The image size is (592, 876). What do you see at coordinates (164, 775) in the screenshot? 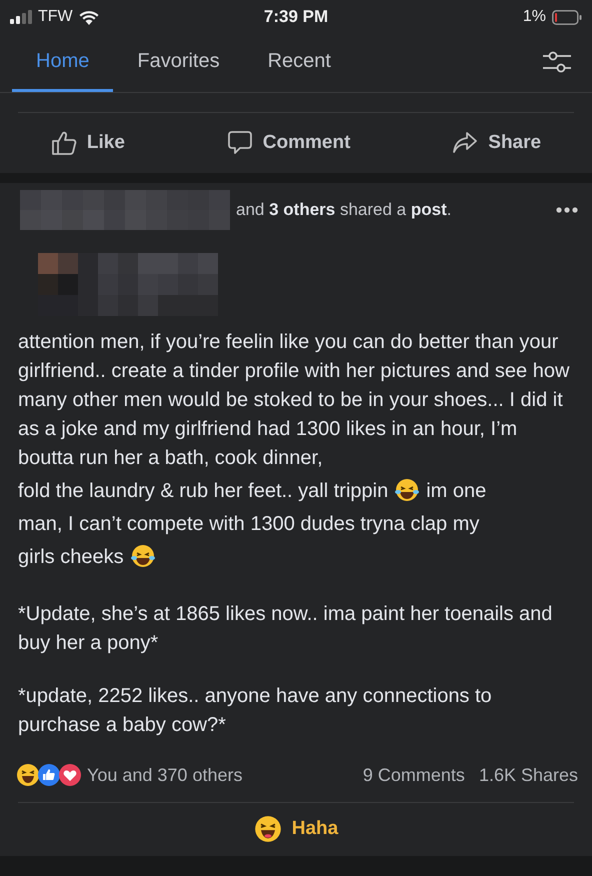
I see `reaction-summary: You and 370 others` at bounding box center [164, 775].